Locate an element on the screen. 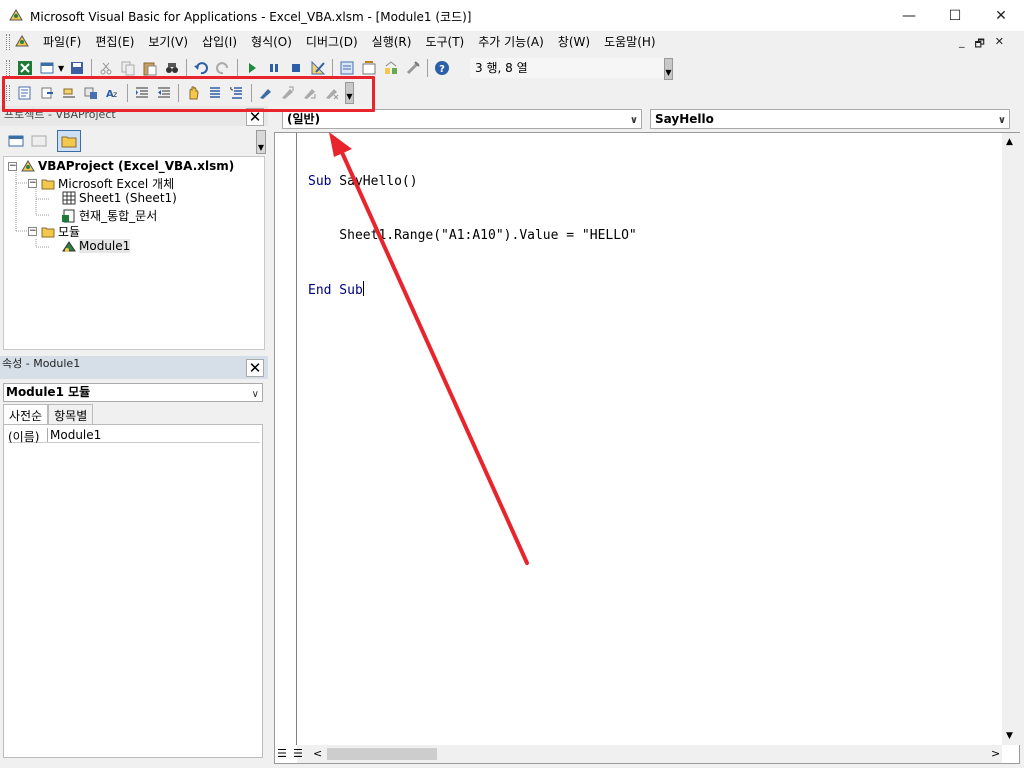 The image size is (1024, 768). redo-icon is located at coordinates (223, 68).